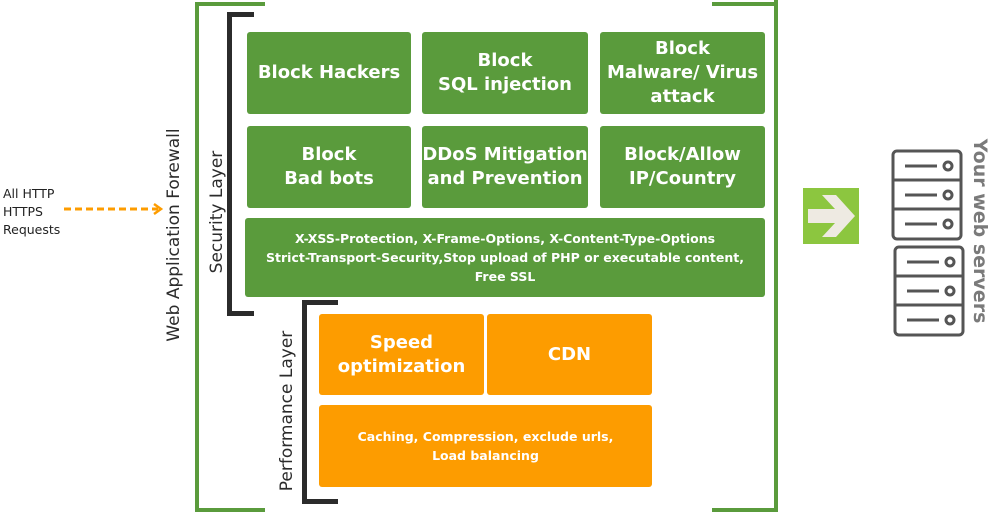 This screenshot has height=518, width=997. I want to click on performance-layer-label: Performance Layer, so click(287, 411).